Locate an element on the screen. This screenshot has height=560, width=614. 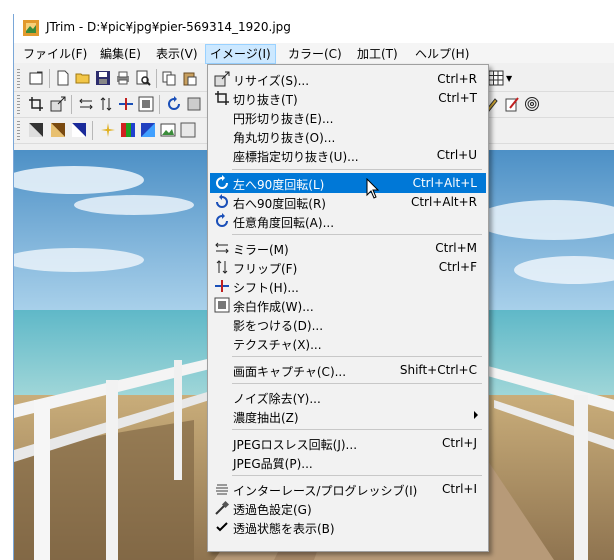
sparkle-icon is located at coordinates (108, 130).